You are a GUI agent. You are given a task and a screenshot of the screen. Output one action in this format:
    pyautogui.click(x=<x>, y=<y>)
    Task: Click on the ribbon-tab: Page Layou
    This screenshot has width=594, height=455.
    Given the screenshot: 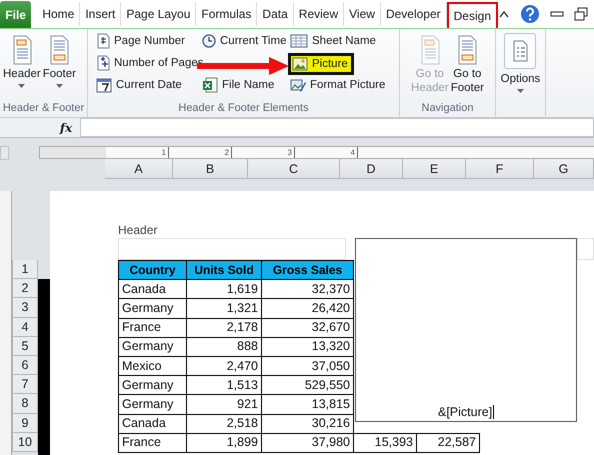 What is the action you would take?
    pyautogui.click(x=158, y=14)
    